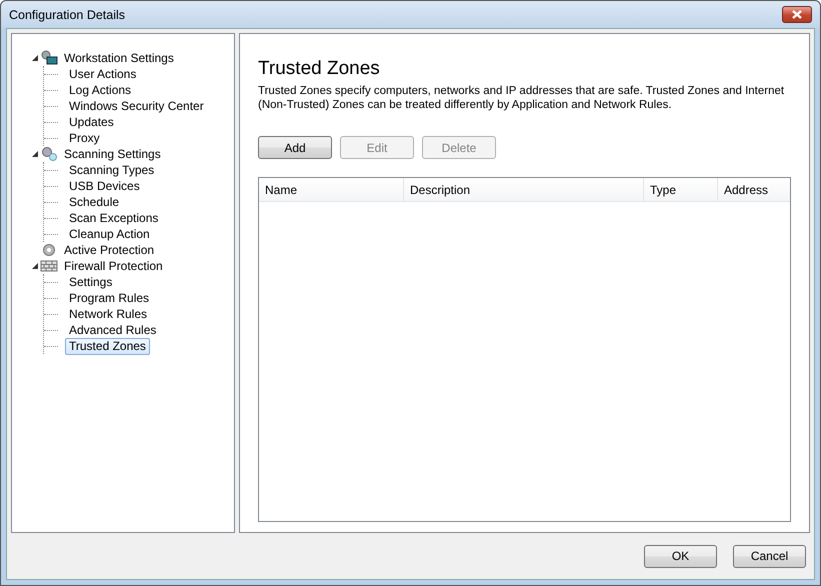 This screenshot has height=586, width=821. I want to click on tree-item: Trusted Zones, so click(107, 346).